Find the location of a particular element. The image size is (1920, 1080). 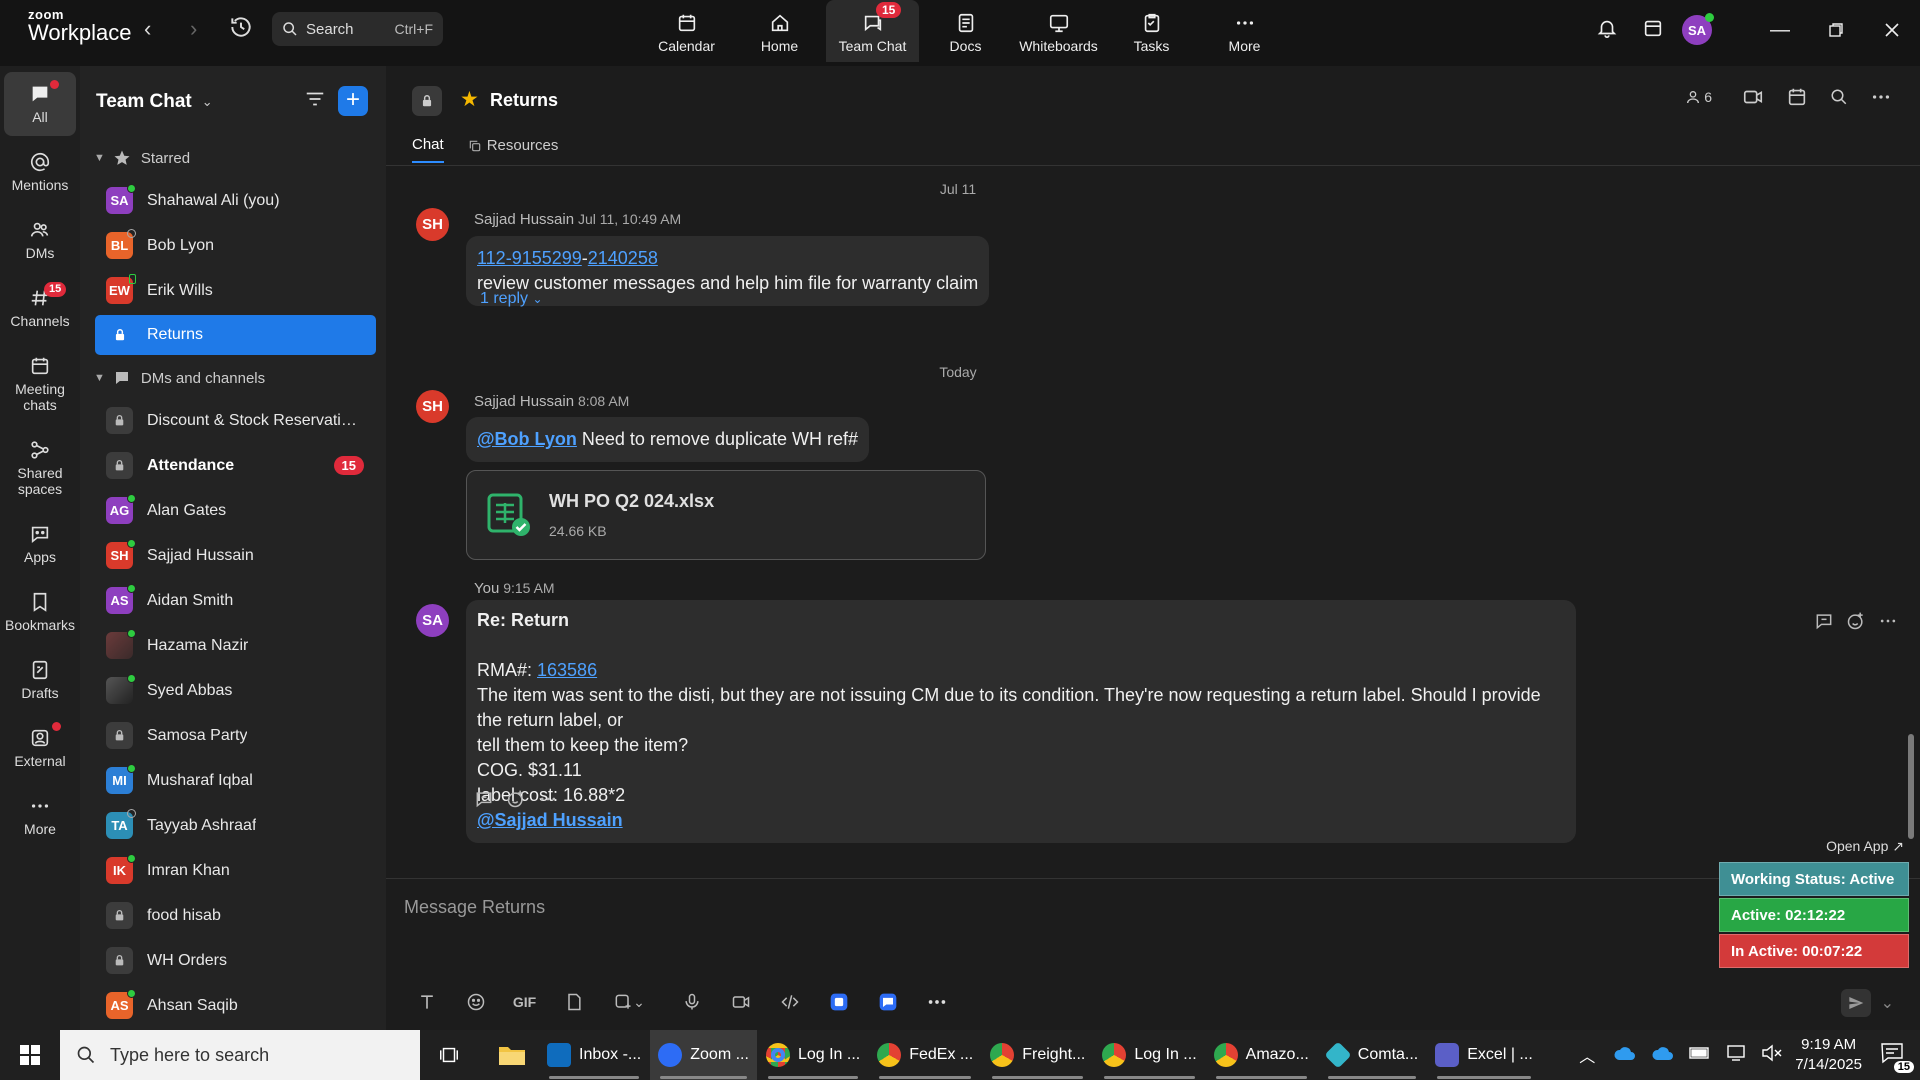

list-item: EW Erik Wills is located at coordinates (228, 290).